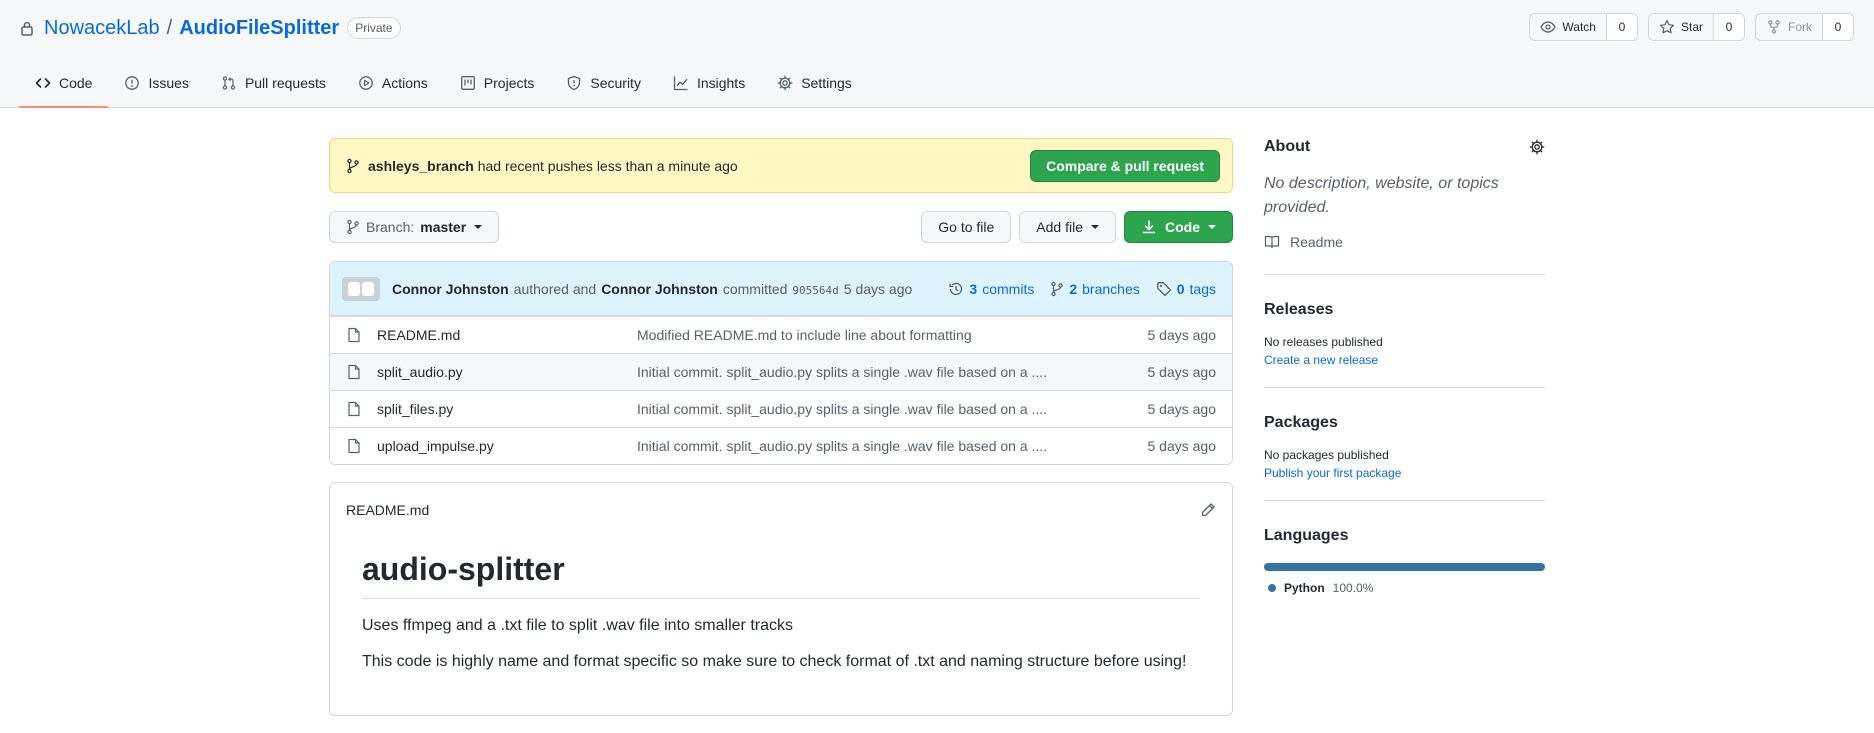  Describe the element at coordinates (507, 372) in the screenshot. I see `file-name-link: split_audio.py` at that location.